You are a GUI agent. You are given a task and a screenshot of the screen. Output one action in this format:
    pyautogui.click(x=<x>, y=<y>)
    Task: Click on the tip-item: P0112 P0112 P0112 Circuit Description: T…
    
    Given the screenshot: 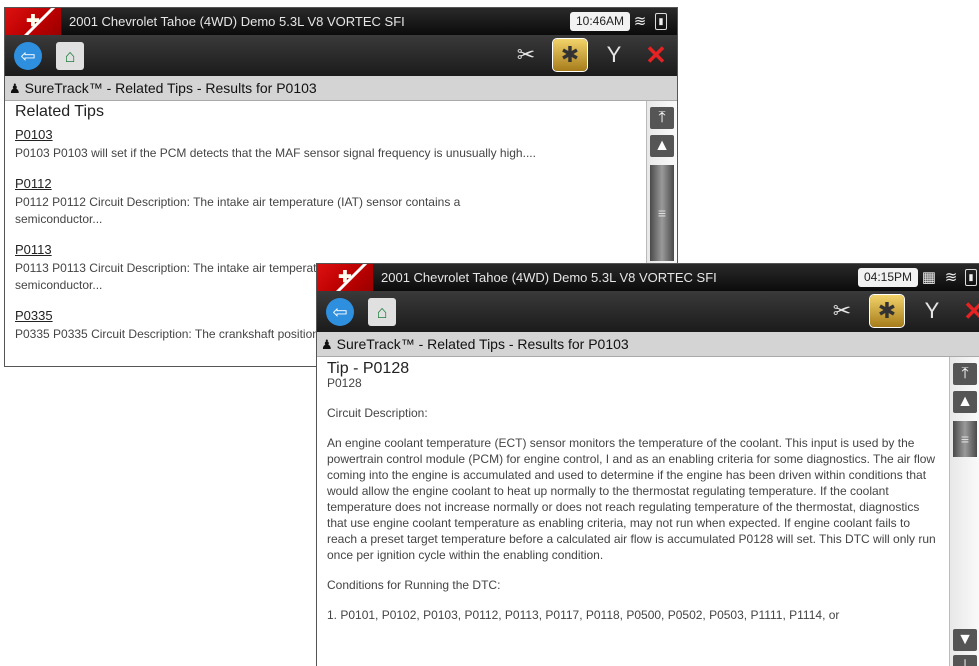 What is the action you would take?
    pyautogui.click(x=326, y=202)
    